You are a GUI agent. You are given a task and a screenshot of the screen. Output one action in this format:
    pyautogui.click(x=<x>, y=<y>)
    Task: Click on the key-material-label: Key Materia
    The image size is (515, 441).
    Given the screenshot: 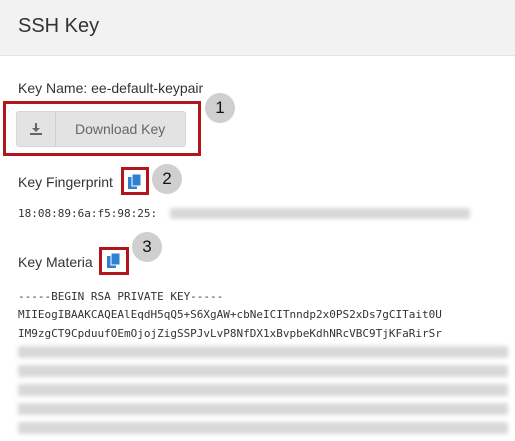 What is the action you would take?
    pyautogui.click(x=55, y=262)
    